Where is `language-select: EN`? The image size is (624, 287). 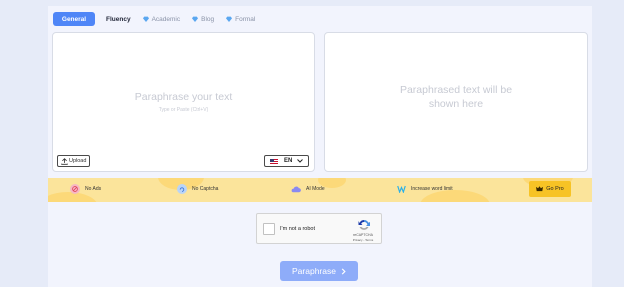 language-select: EN is located at coordinates (286, 161).